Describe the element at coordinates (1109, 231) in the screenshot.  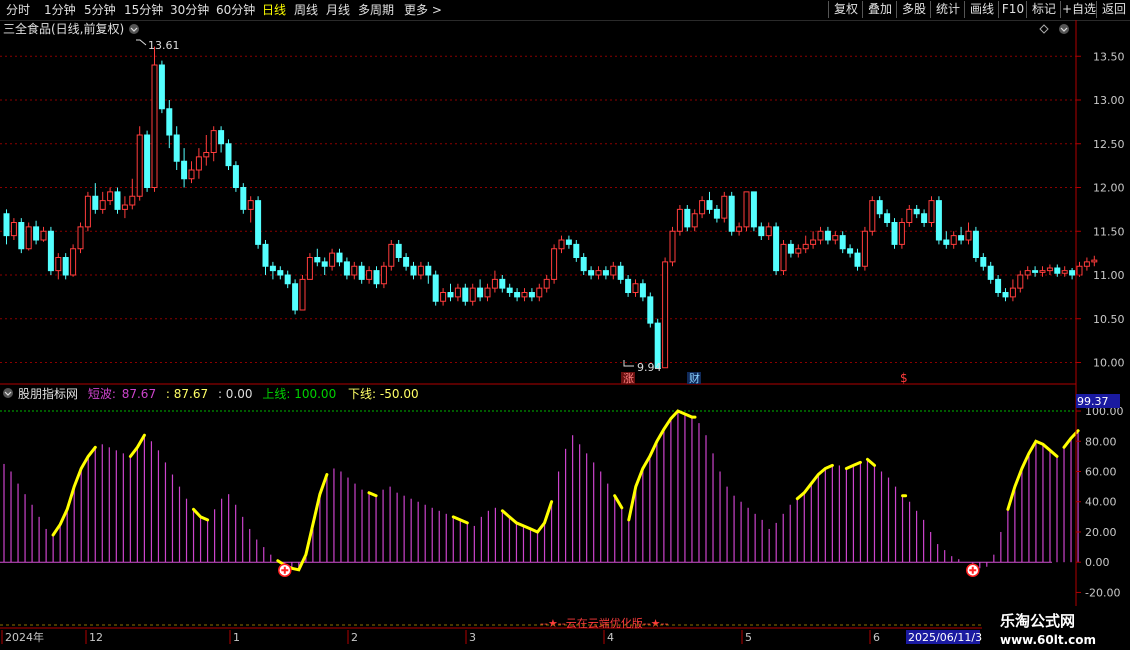
I see `price-tick-label: 11.50` at that location.